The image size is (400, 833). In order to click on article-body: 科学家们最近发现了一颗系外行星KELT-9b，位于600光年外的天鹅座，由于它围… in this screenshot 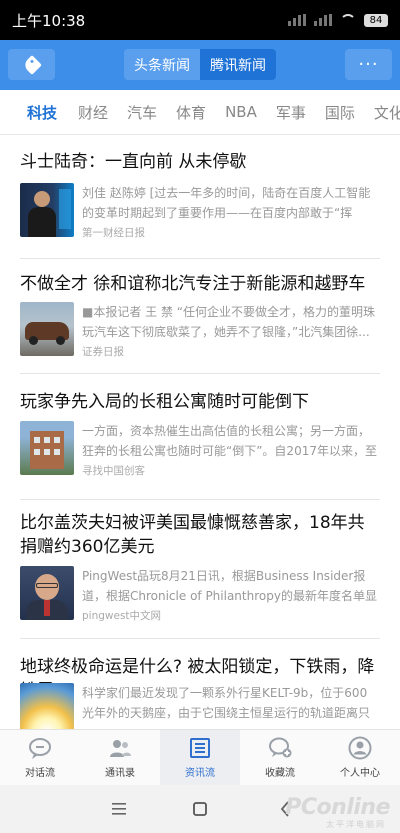, I will do `click(200, 706)`.